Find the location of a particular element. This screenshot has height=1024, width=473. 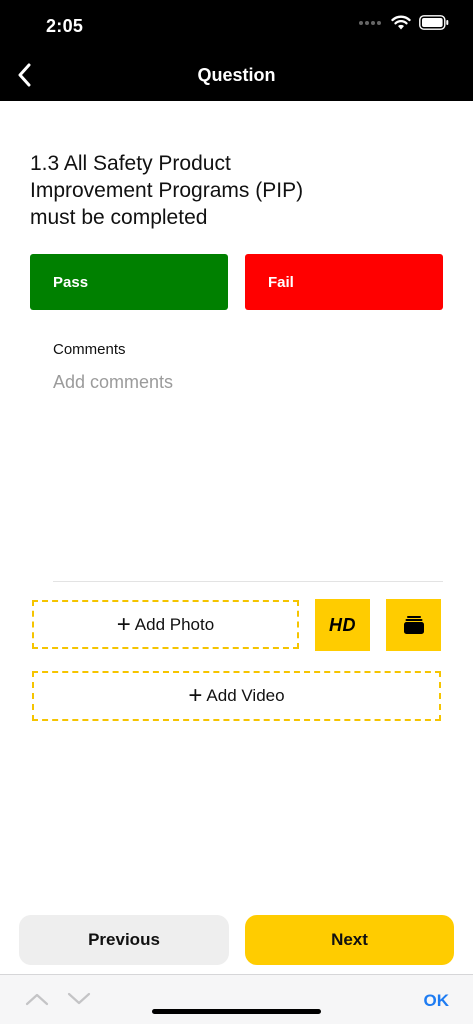

next-button: Next is located at coordinates (349, 940).